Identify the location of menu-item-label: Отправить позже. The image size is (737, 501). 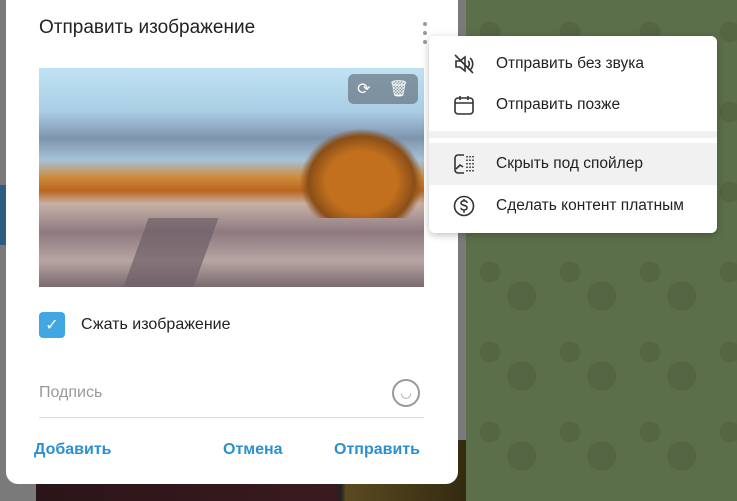
(558, 104).